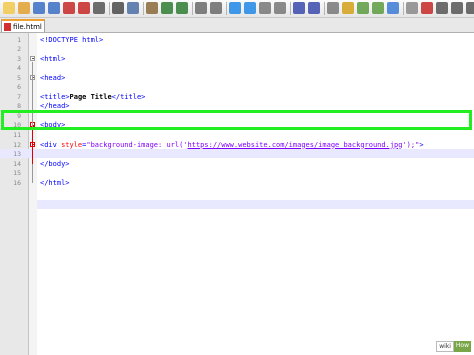 The height and width of the screenshot is (355, 474). Describe the element at coordinates (17, 182) in the screenshot. I see `line-number: 16` at that location.